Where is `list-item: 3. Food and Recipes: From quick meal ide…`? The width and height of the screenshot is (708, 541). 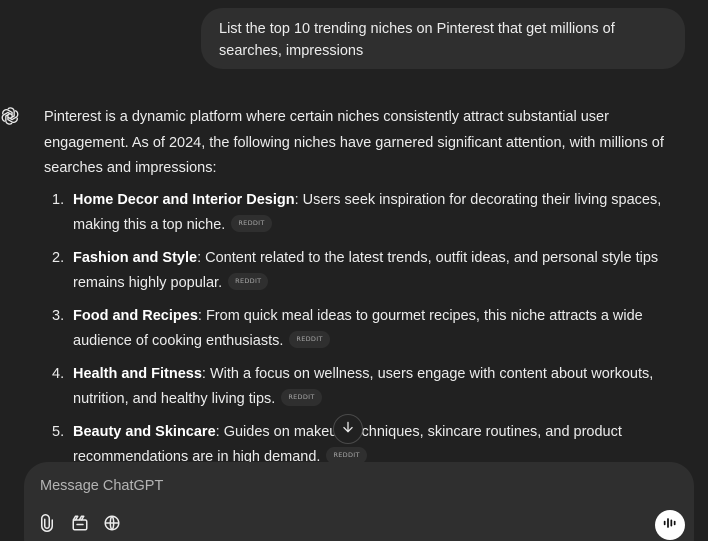 list-item: 3. Food and Recipes: From quick meal ide… is located at coordinates (359, 329).